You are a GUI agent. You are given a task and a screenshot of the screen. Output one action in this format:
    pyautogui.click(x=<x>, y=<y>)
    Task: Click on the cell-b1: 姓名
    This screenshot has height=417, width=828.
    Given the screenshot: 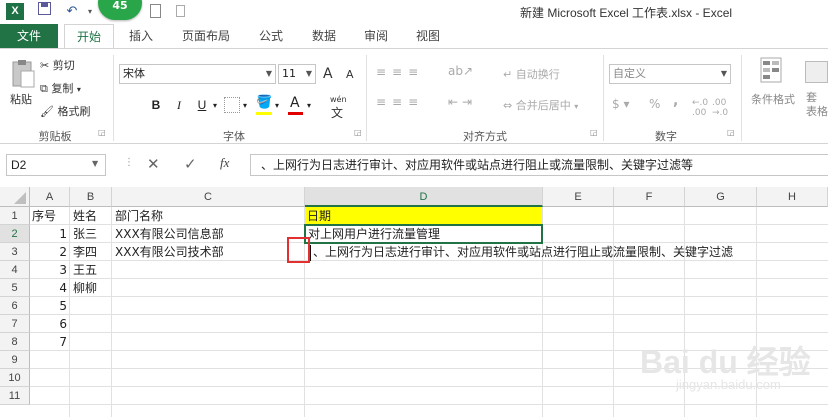 What is the action you would take?
    pyautogui.click(x=85, y=216)
    